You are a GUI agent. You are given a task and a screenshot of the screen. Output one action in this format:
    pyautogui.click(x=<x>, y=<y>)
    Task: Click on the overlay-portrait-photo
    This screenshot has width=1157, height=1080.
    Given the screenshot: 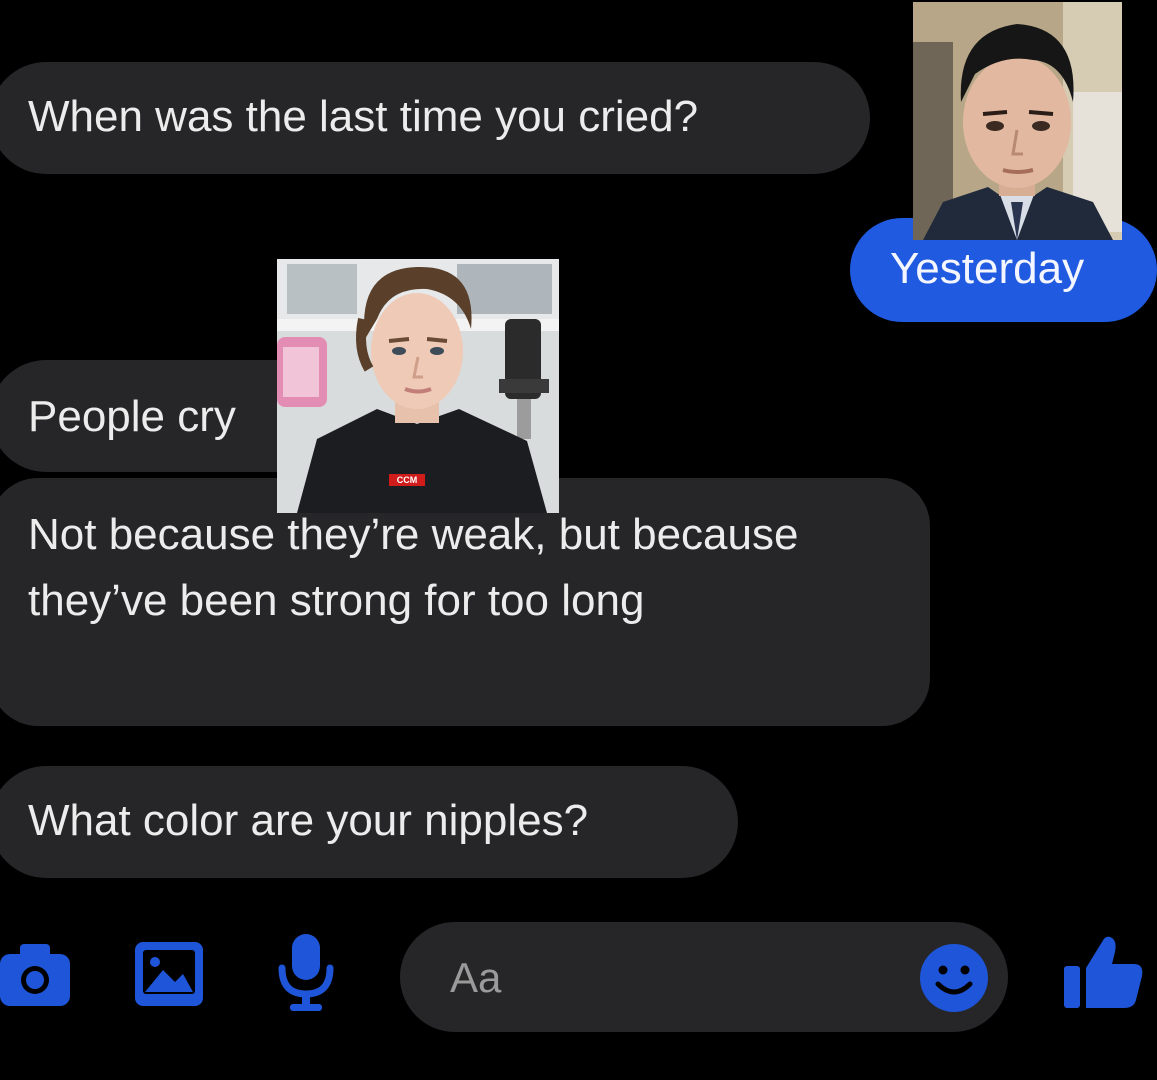 What is the action you would take?
    pyautogui.click(x=1017, y=121)
    